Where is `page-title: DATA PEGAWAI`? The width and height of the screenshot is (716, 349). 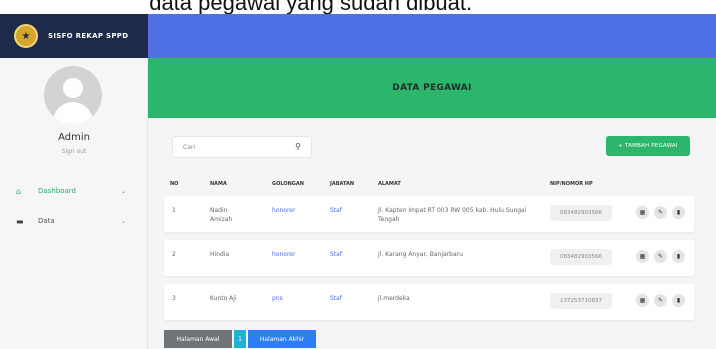 page-title: DATA PEGAWAI is located at coordinates (432, 88).